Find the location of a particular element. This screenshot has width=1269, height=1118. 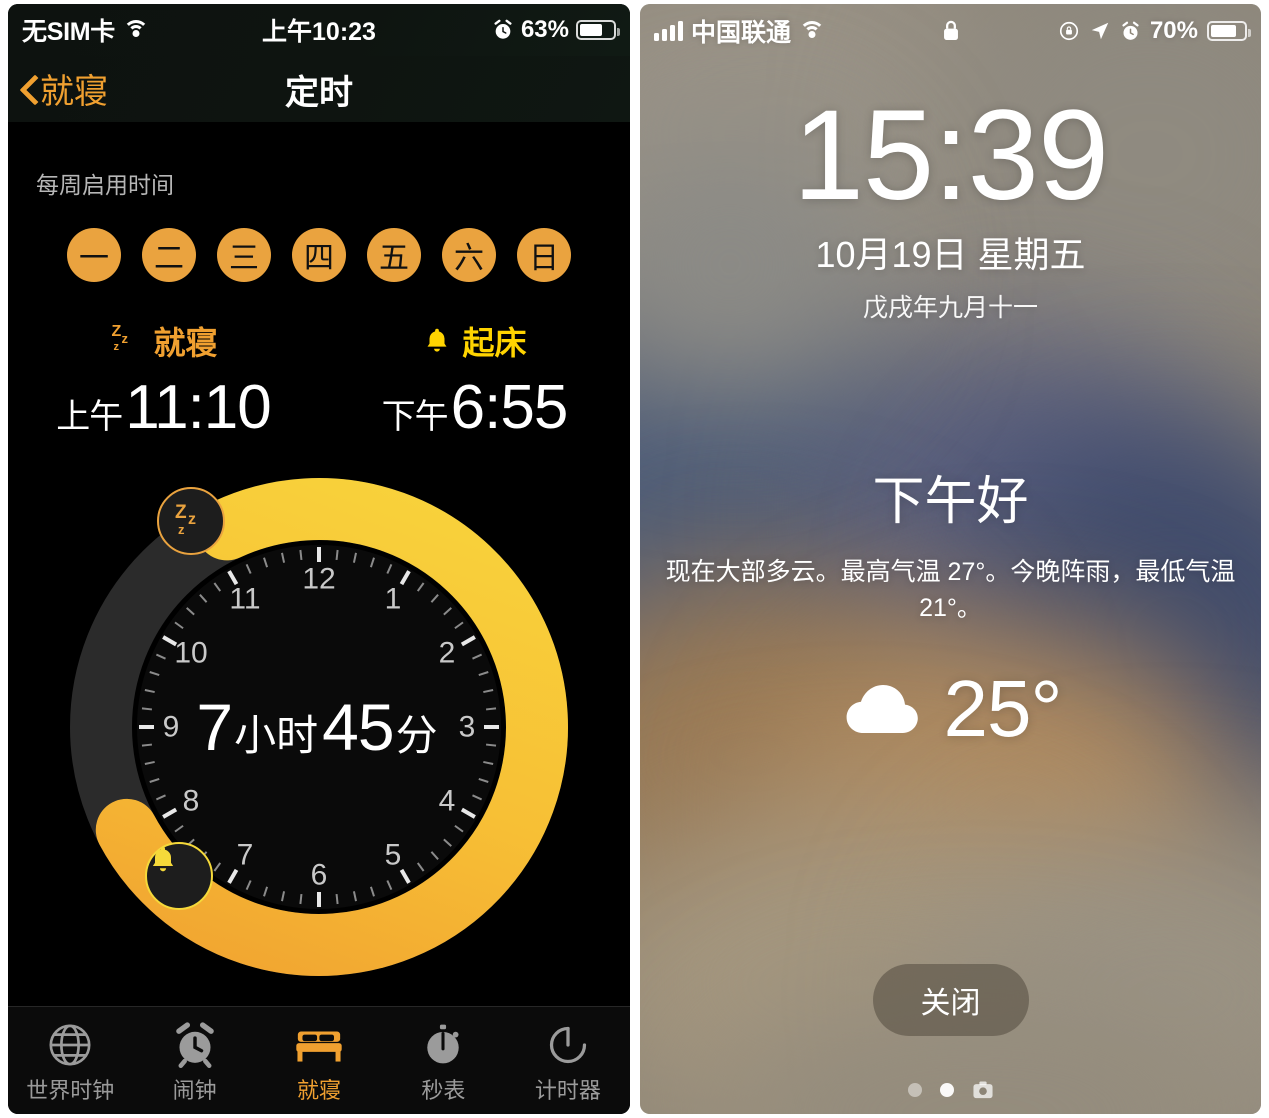

alarm-clock-icon is located at coordinates (194, 1045).